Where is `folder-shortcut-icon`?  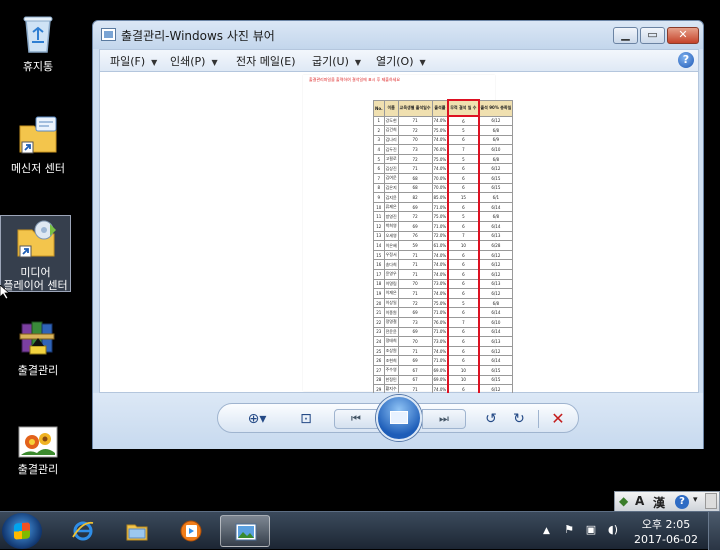
folder-shortcut-icon is located at coordinates (38, 136).